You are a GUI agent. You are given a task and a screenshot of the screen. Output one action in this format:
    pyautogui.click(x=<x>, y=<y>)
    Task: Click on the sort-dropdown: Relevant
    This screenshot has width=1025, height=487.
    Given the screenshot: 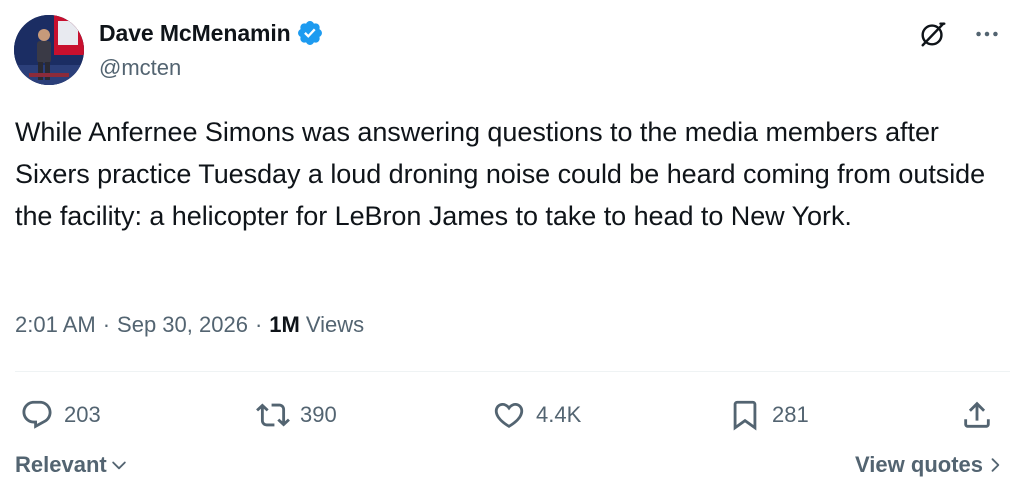 What is the action you would take?
    pyautogui.click(x=72, y=465)
    